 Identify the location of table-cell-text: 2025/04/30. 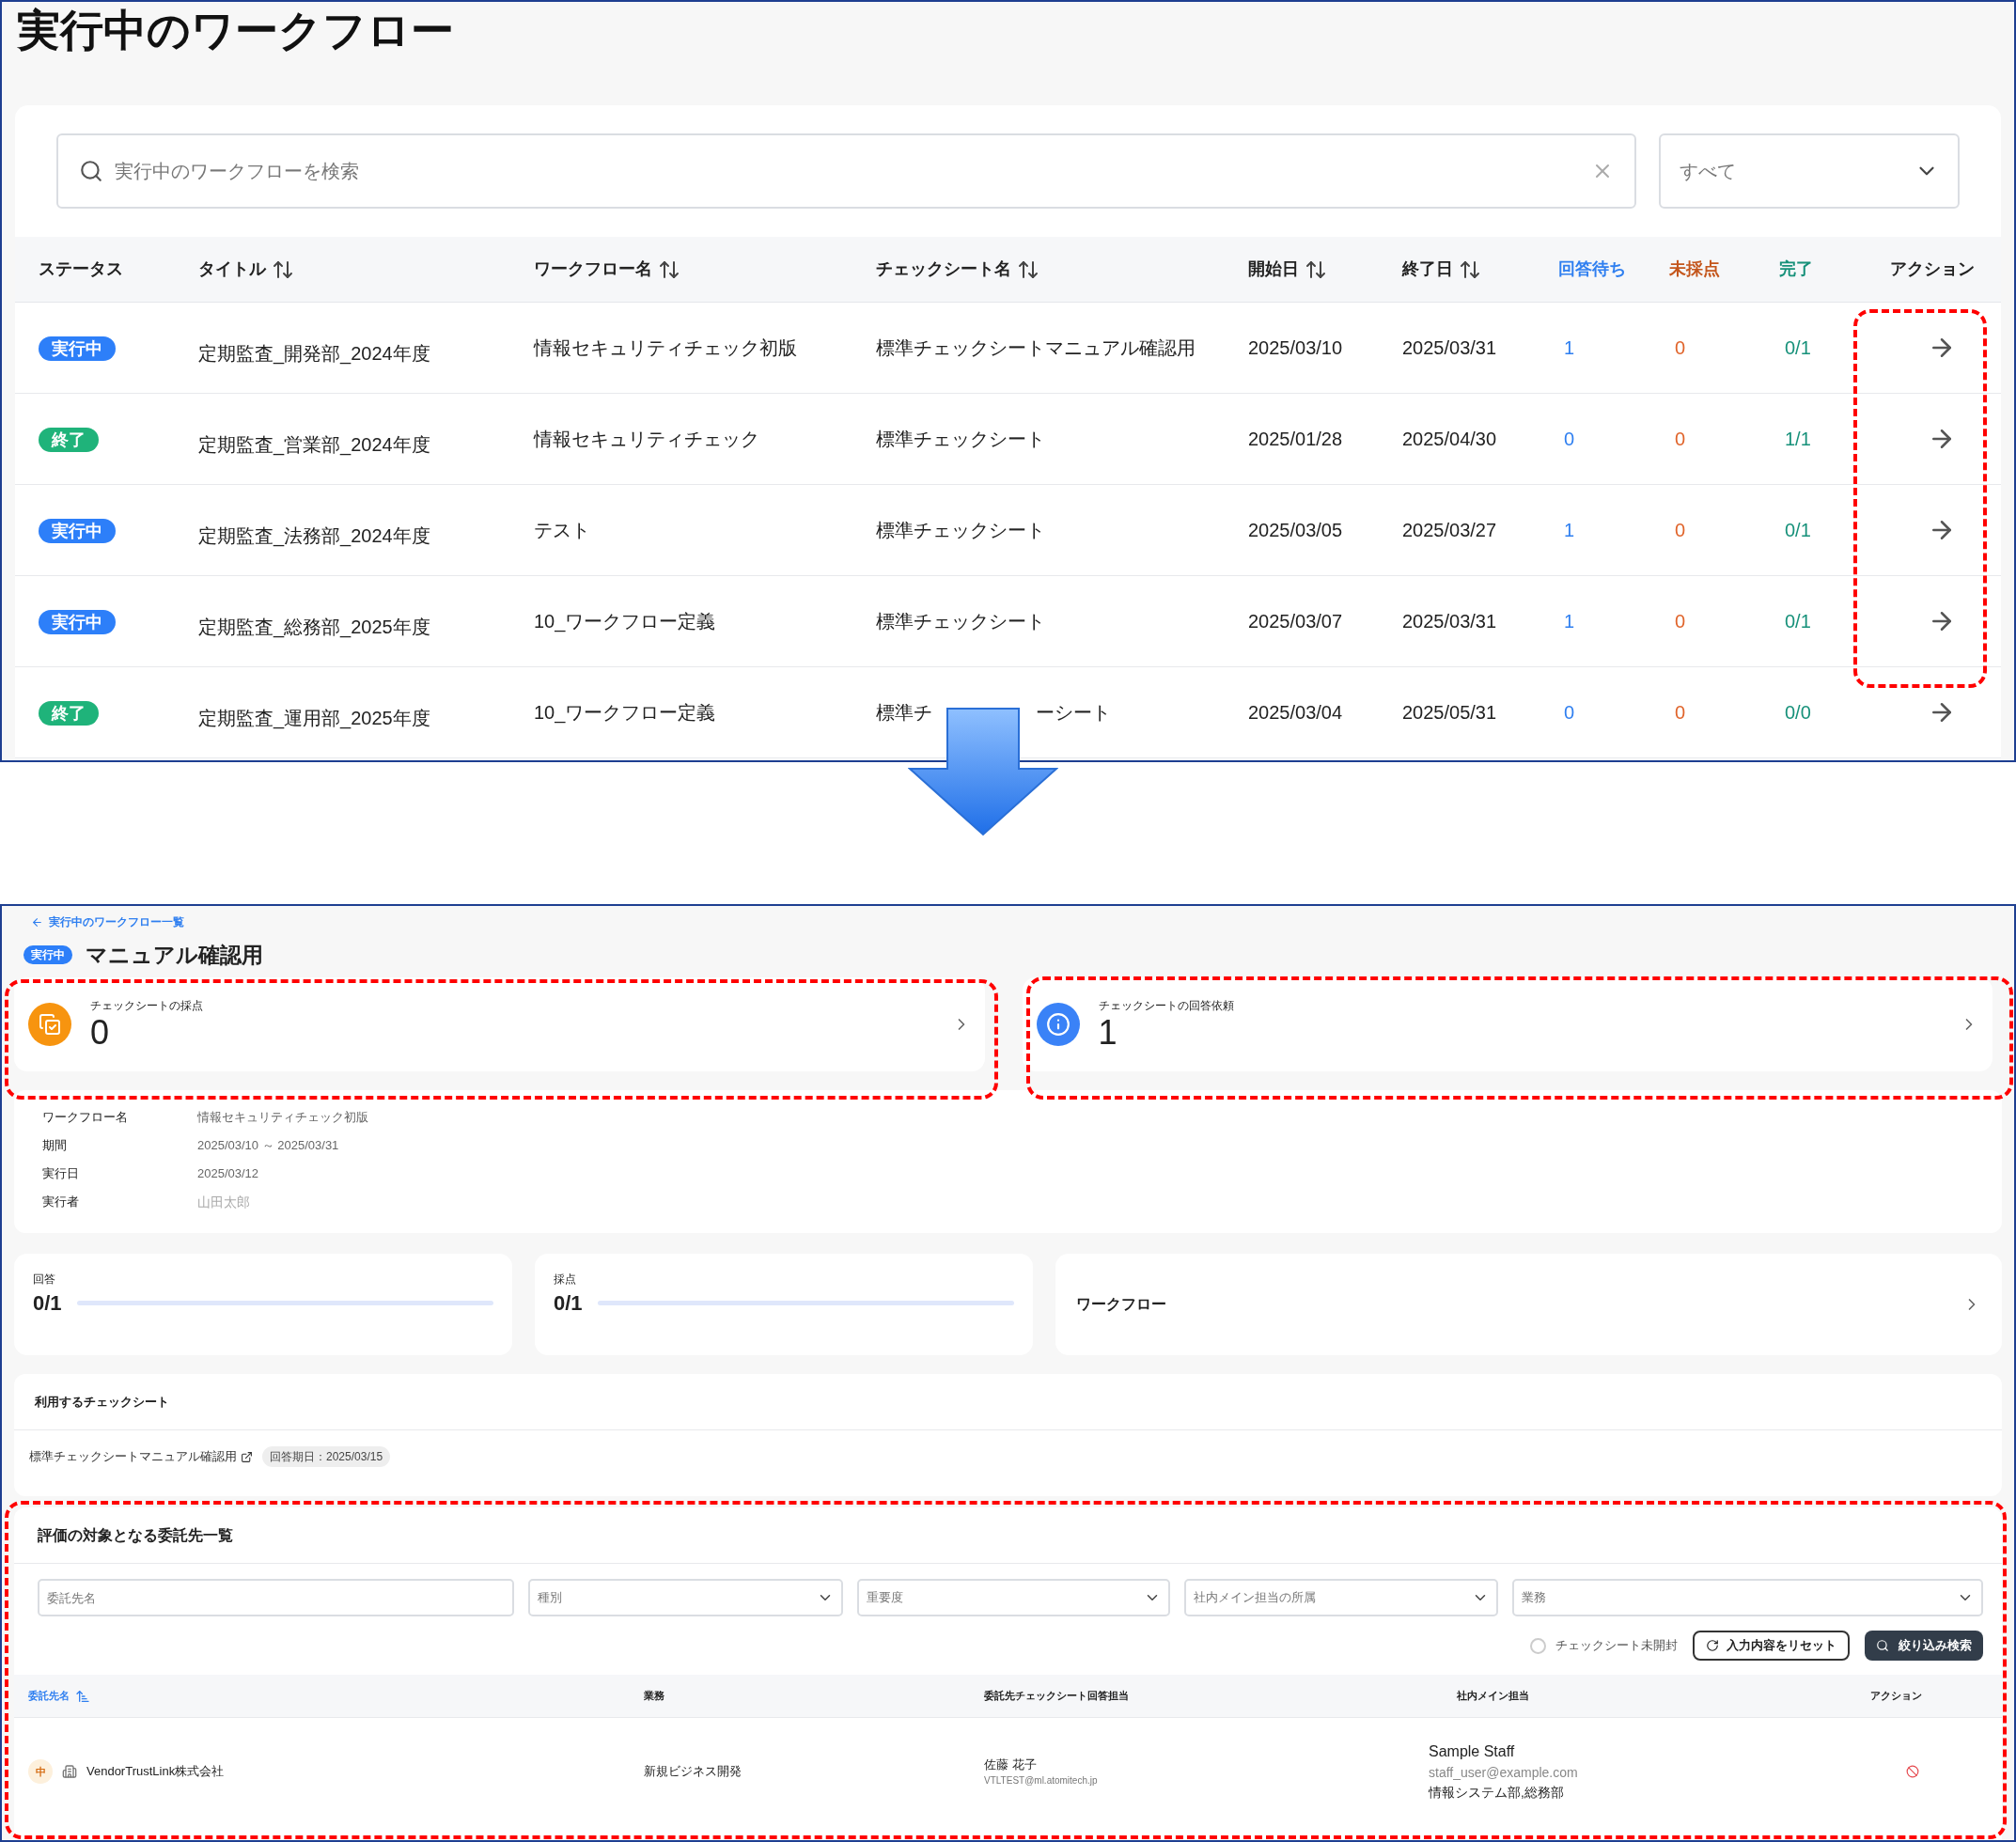
(1450, 439).